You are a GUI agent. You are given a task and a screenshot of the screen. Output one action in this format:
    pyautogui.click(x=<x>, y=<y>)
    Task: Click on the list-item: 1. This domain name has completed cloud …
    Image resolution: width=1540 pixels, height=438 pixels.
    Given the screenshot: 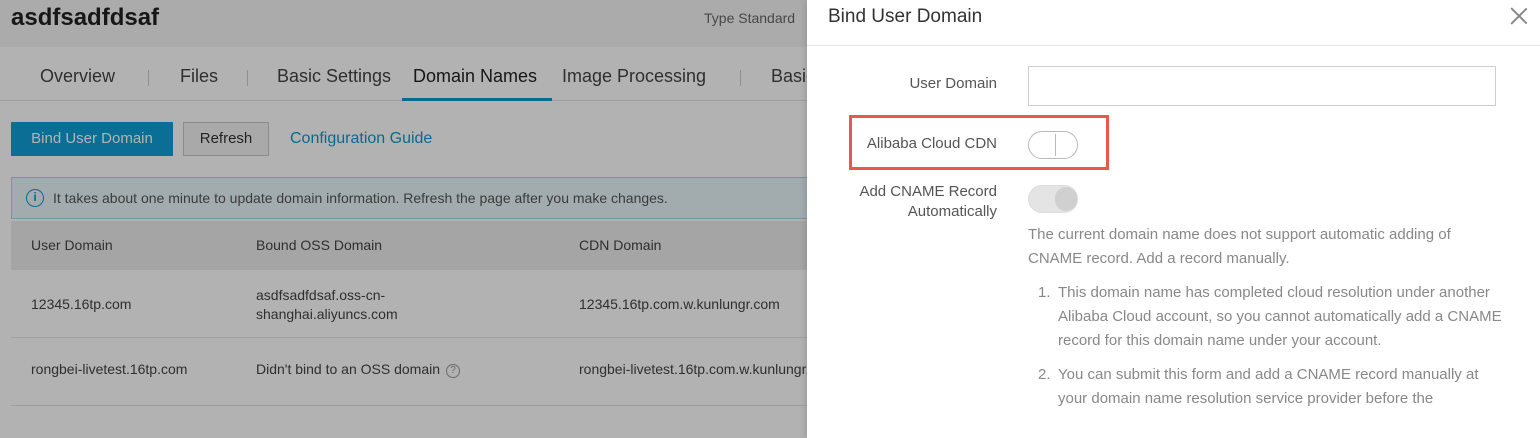 What is the action you would take?
    pyautogui.click(x=1268, y=317)
    